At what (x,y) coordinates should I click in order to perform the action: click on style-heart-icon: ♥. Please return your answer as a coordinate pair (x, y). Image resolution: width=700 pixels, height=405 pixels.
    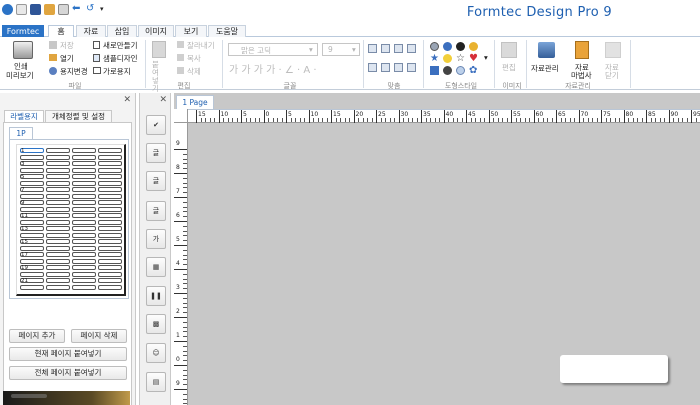
    Looking at the image, I should click on (473, 59).